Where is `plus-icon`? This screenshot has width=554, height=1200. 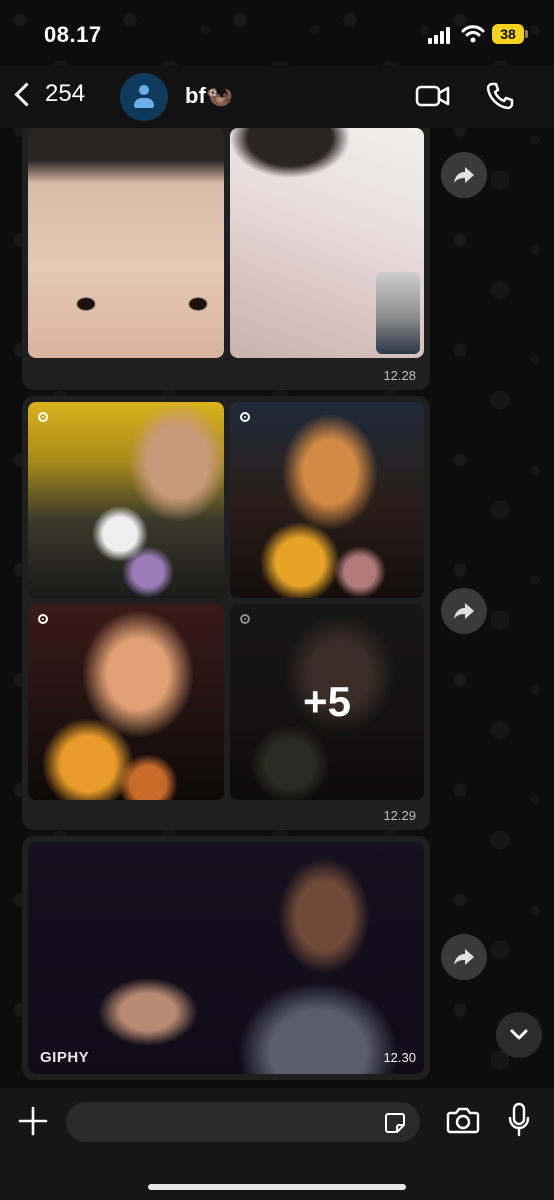 plus-icon is located at coordinates (33, 1121).